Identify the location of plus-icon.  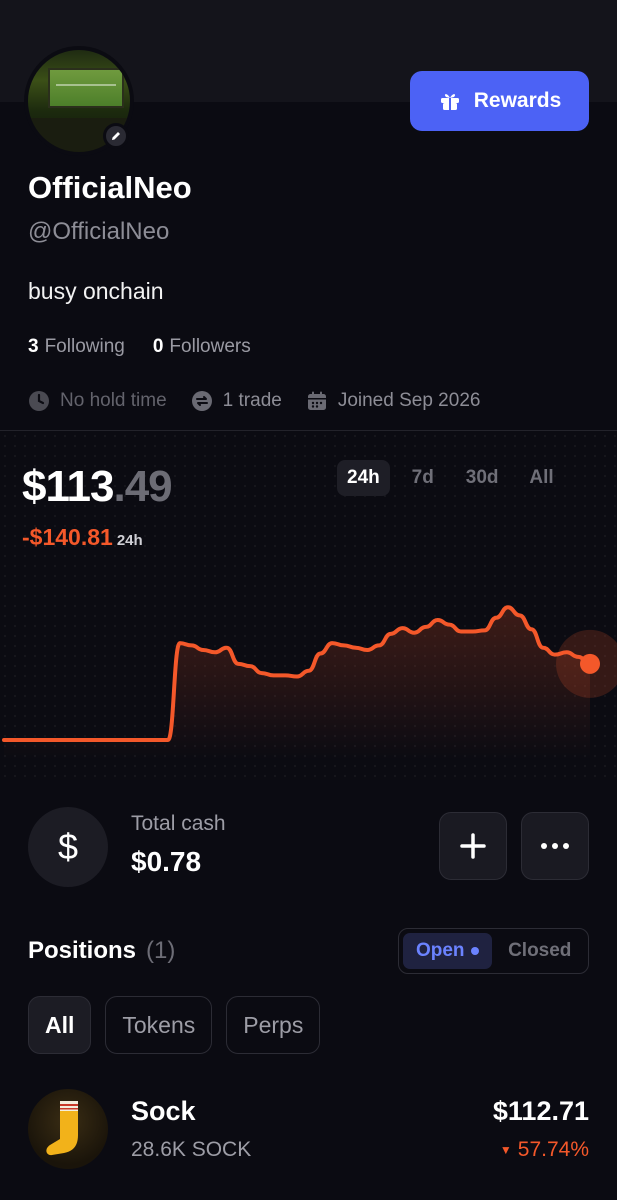
(473, 846).